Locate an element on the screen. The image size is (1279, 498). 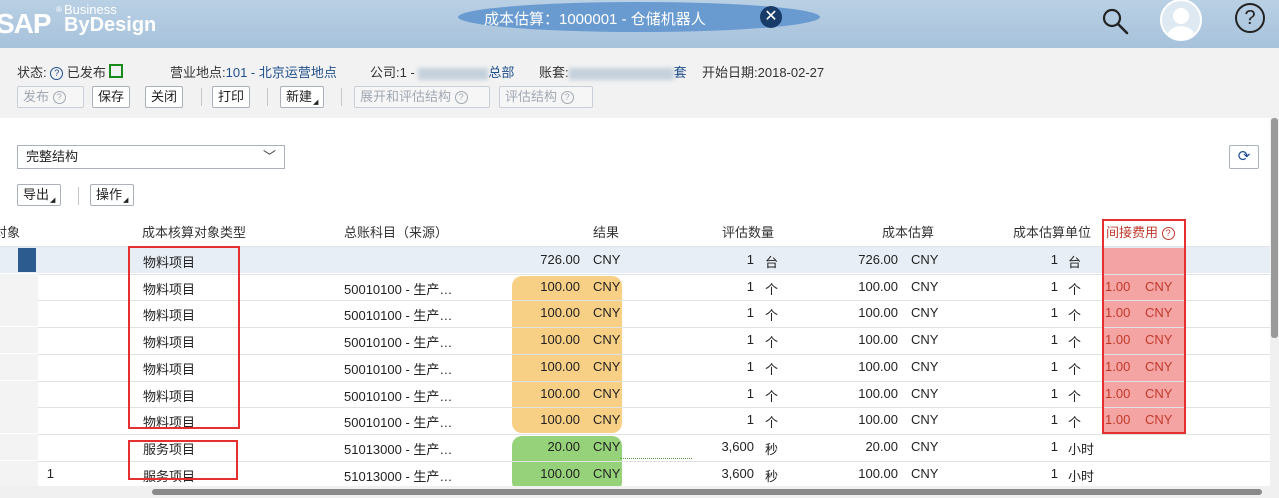
close-window-icon: ✕ is located at coordinates (771, 17).